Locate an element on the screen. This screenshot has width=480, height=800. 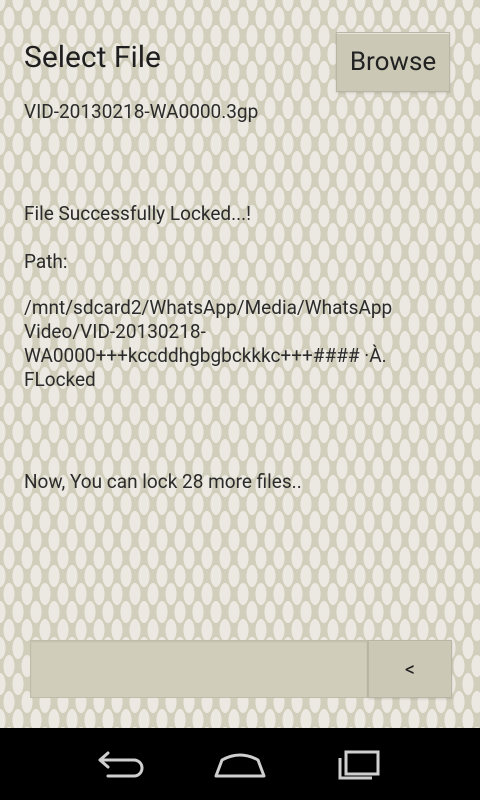
path-line: /mnt/sdcard2/WhatsApp/Media/WhatsApp is located at coordinates (208, 307).